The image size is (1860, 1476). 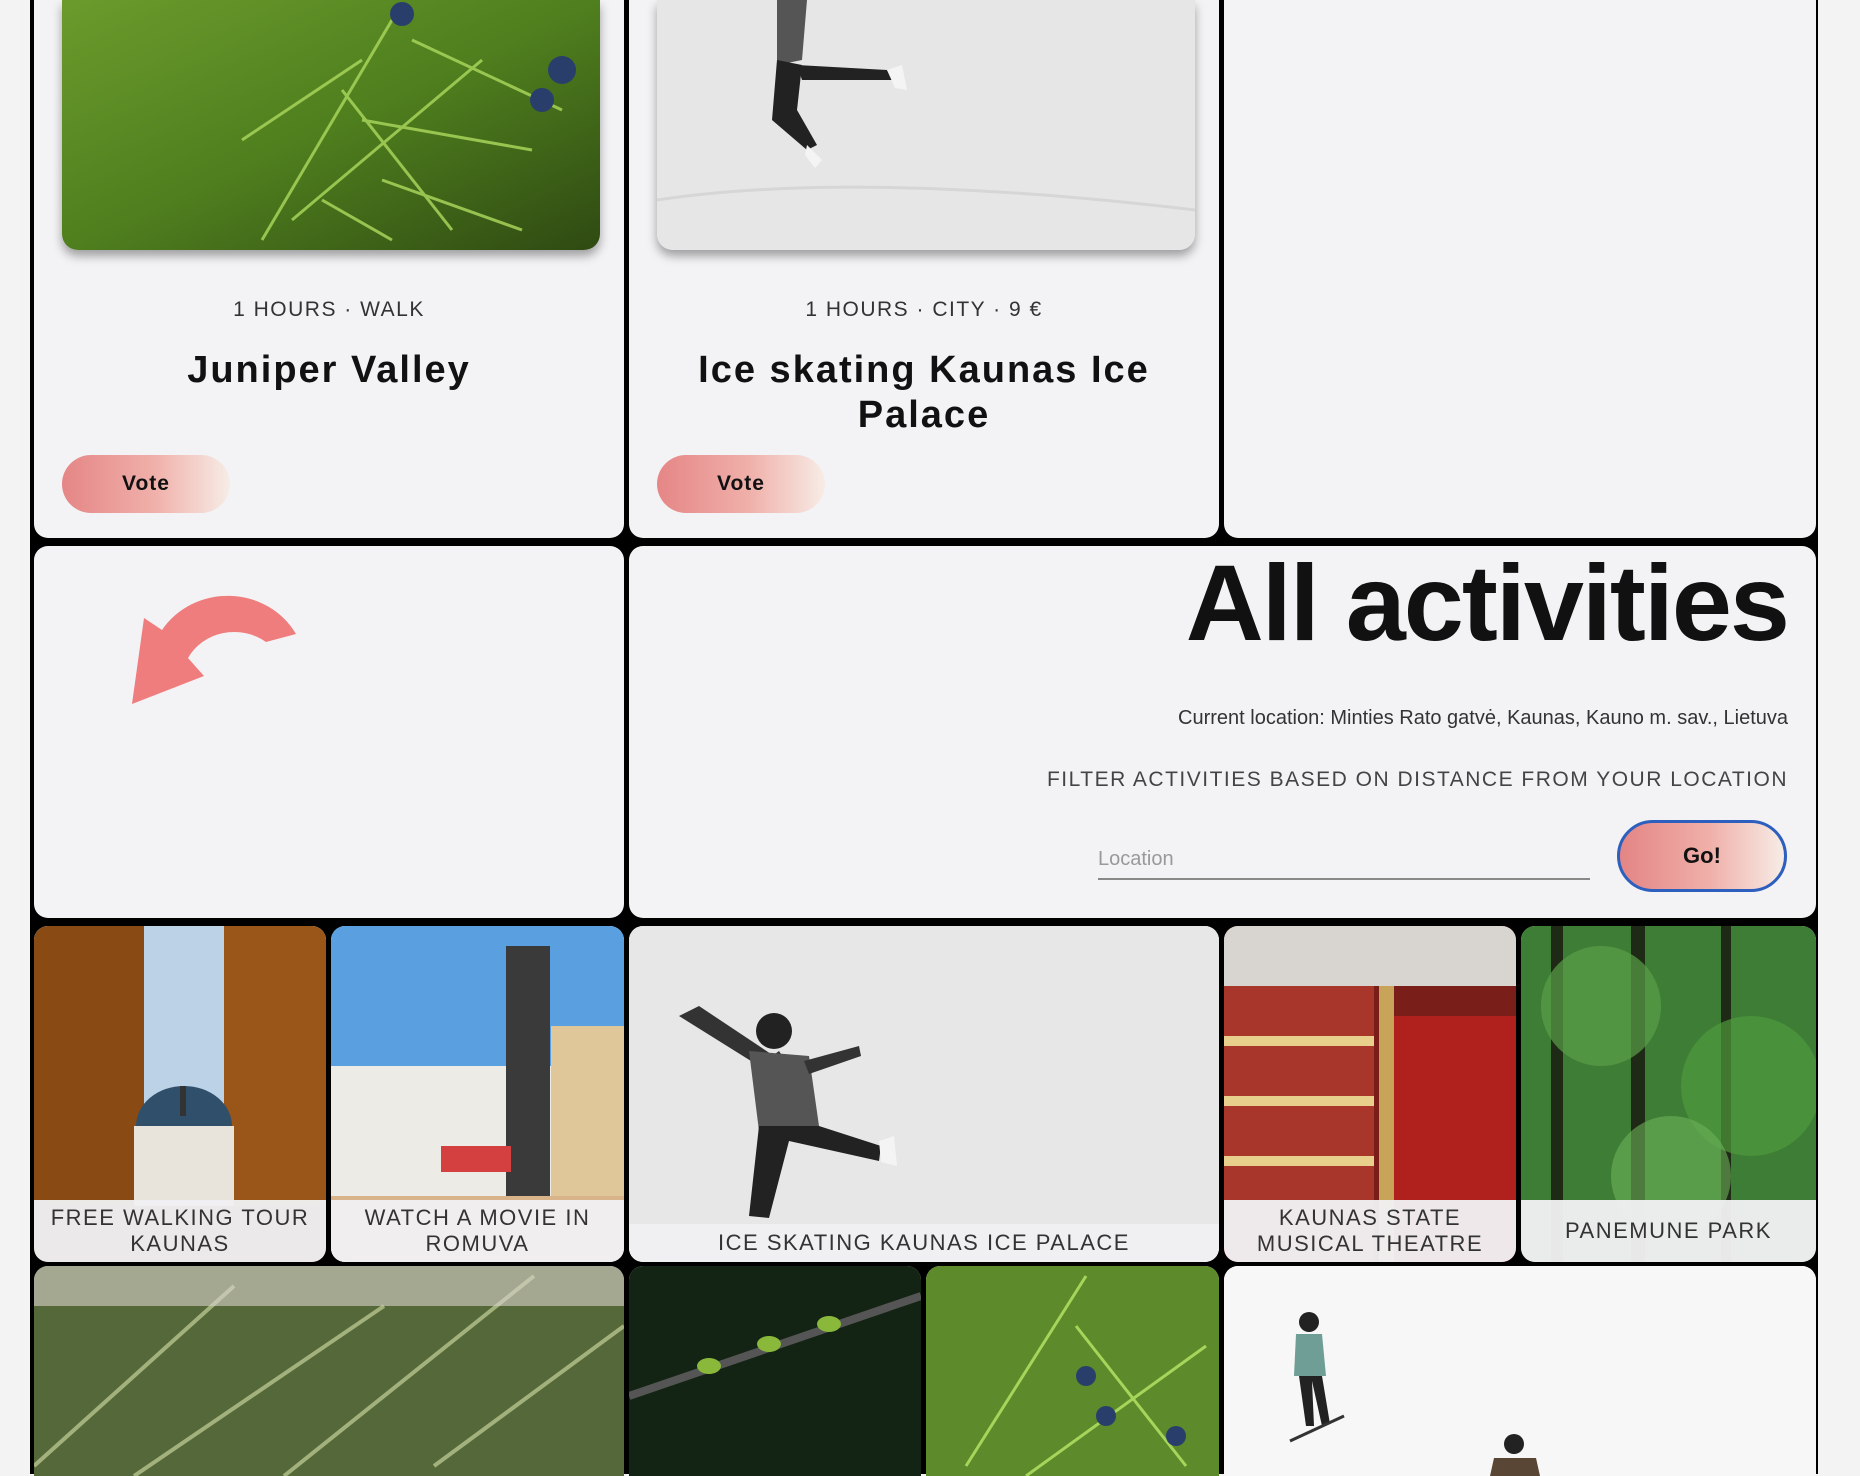 I want to click on juniper-valley-image, so click(x=331, y=125).